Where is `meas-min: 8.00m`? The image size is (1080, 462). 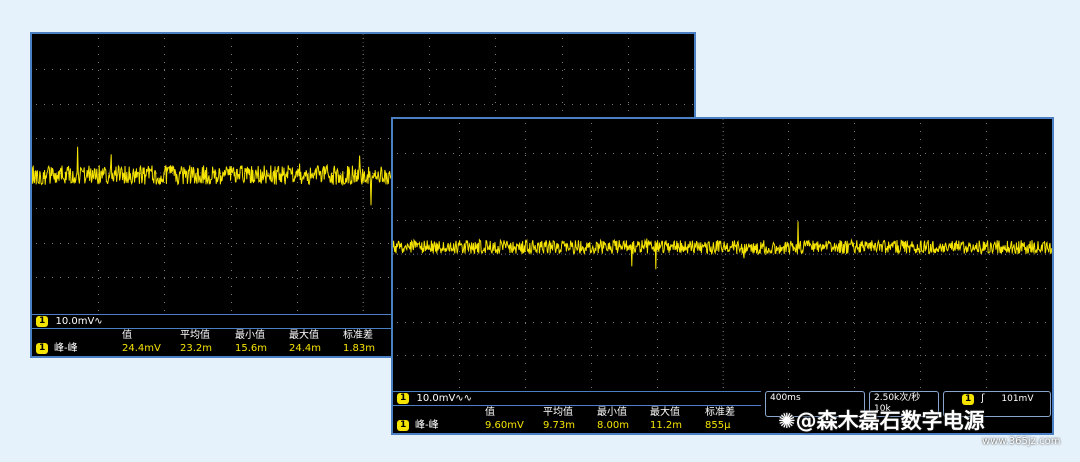 meas-min: 8.00m is located at coordinates (613, 425).